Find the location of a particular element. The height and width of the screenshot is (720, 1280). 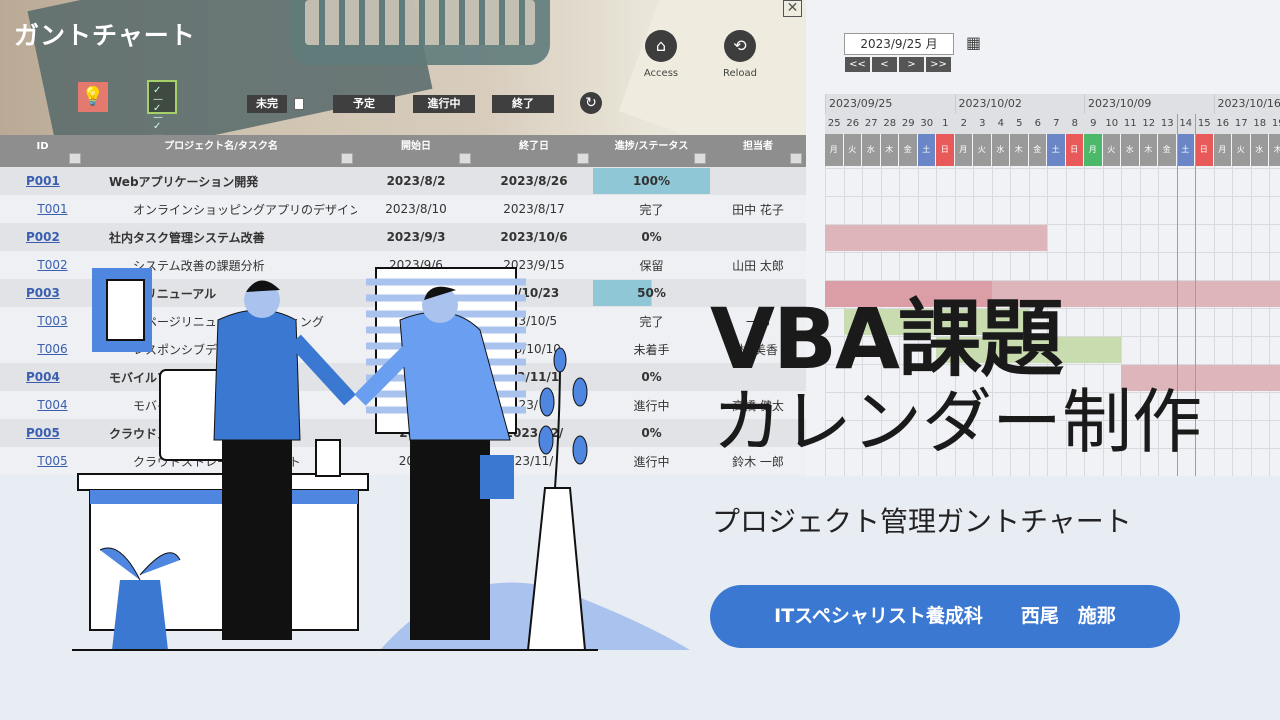

day-number: 12 is located at coordinates (1148, 124).